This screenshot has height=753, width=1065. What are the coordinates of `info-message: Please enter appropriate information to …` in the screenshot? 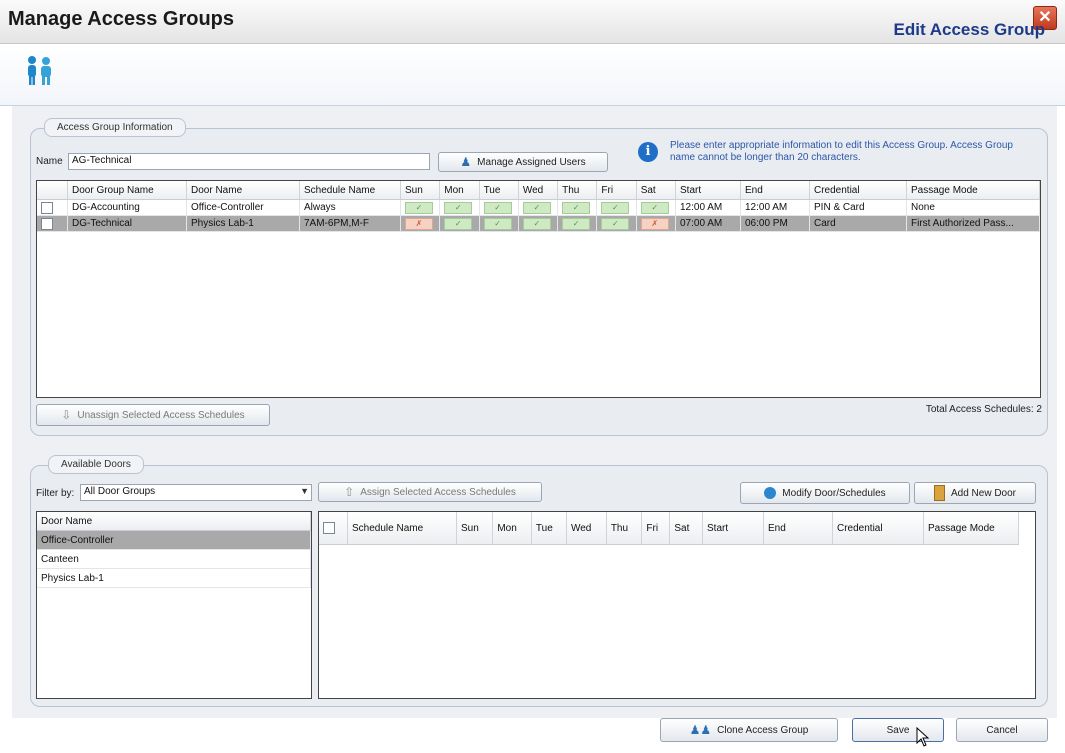 It's located at (841, 151).